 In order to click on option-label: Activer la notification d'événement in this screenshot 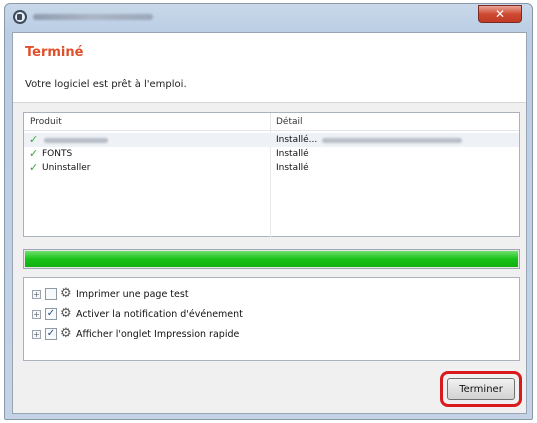, I will do `click(159, 314)`.